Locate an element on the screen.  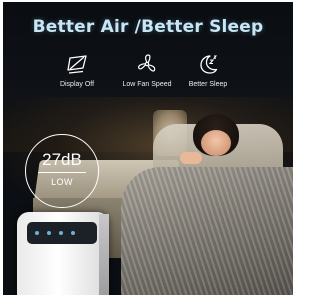
moon-sleep-icon is located at coordinates (208, 64).